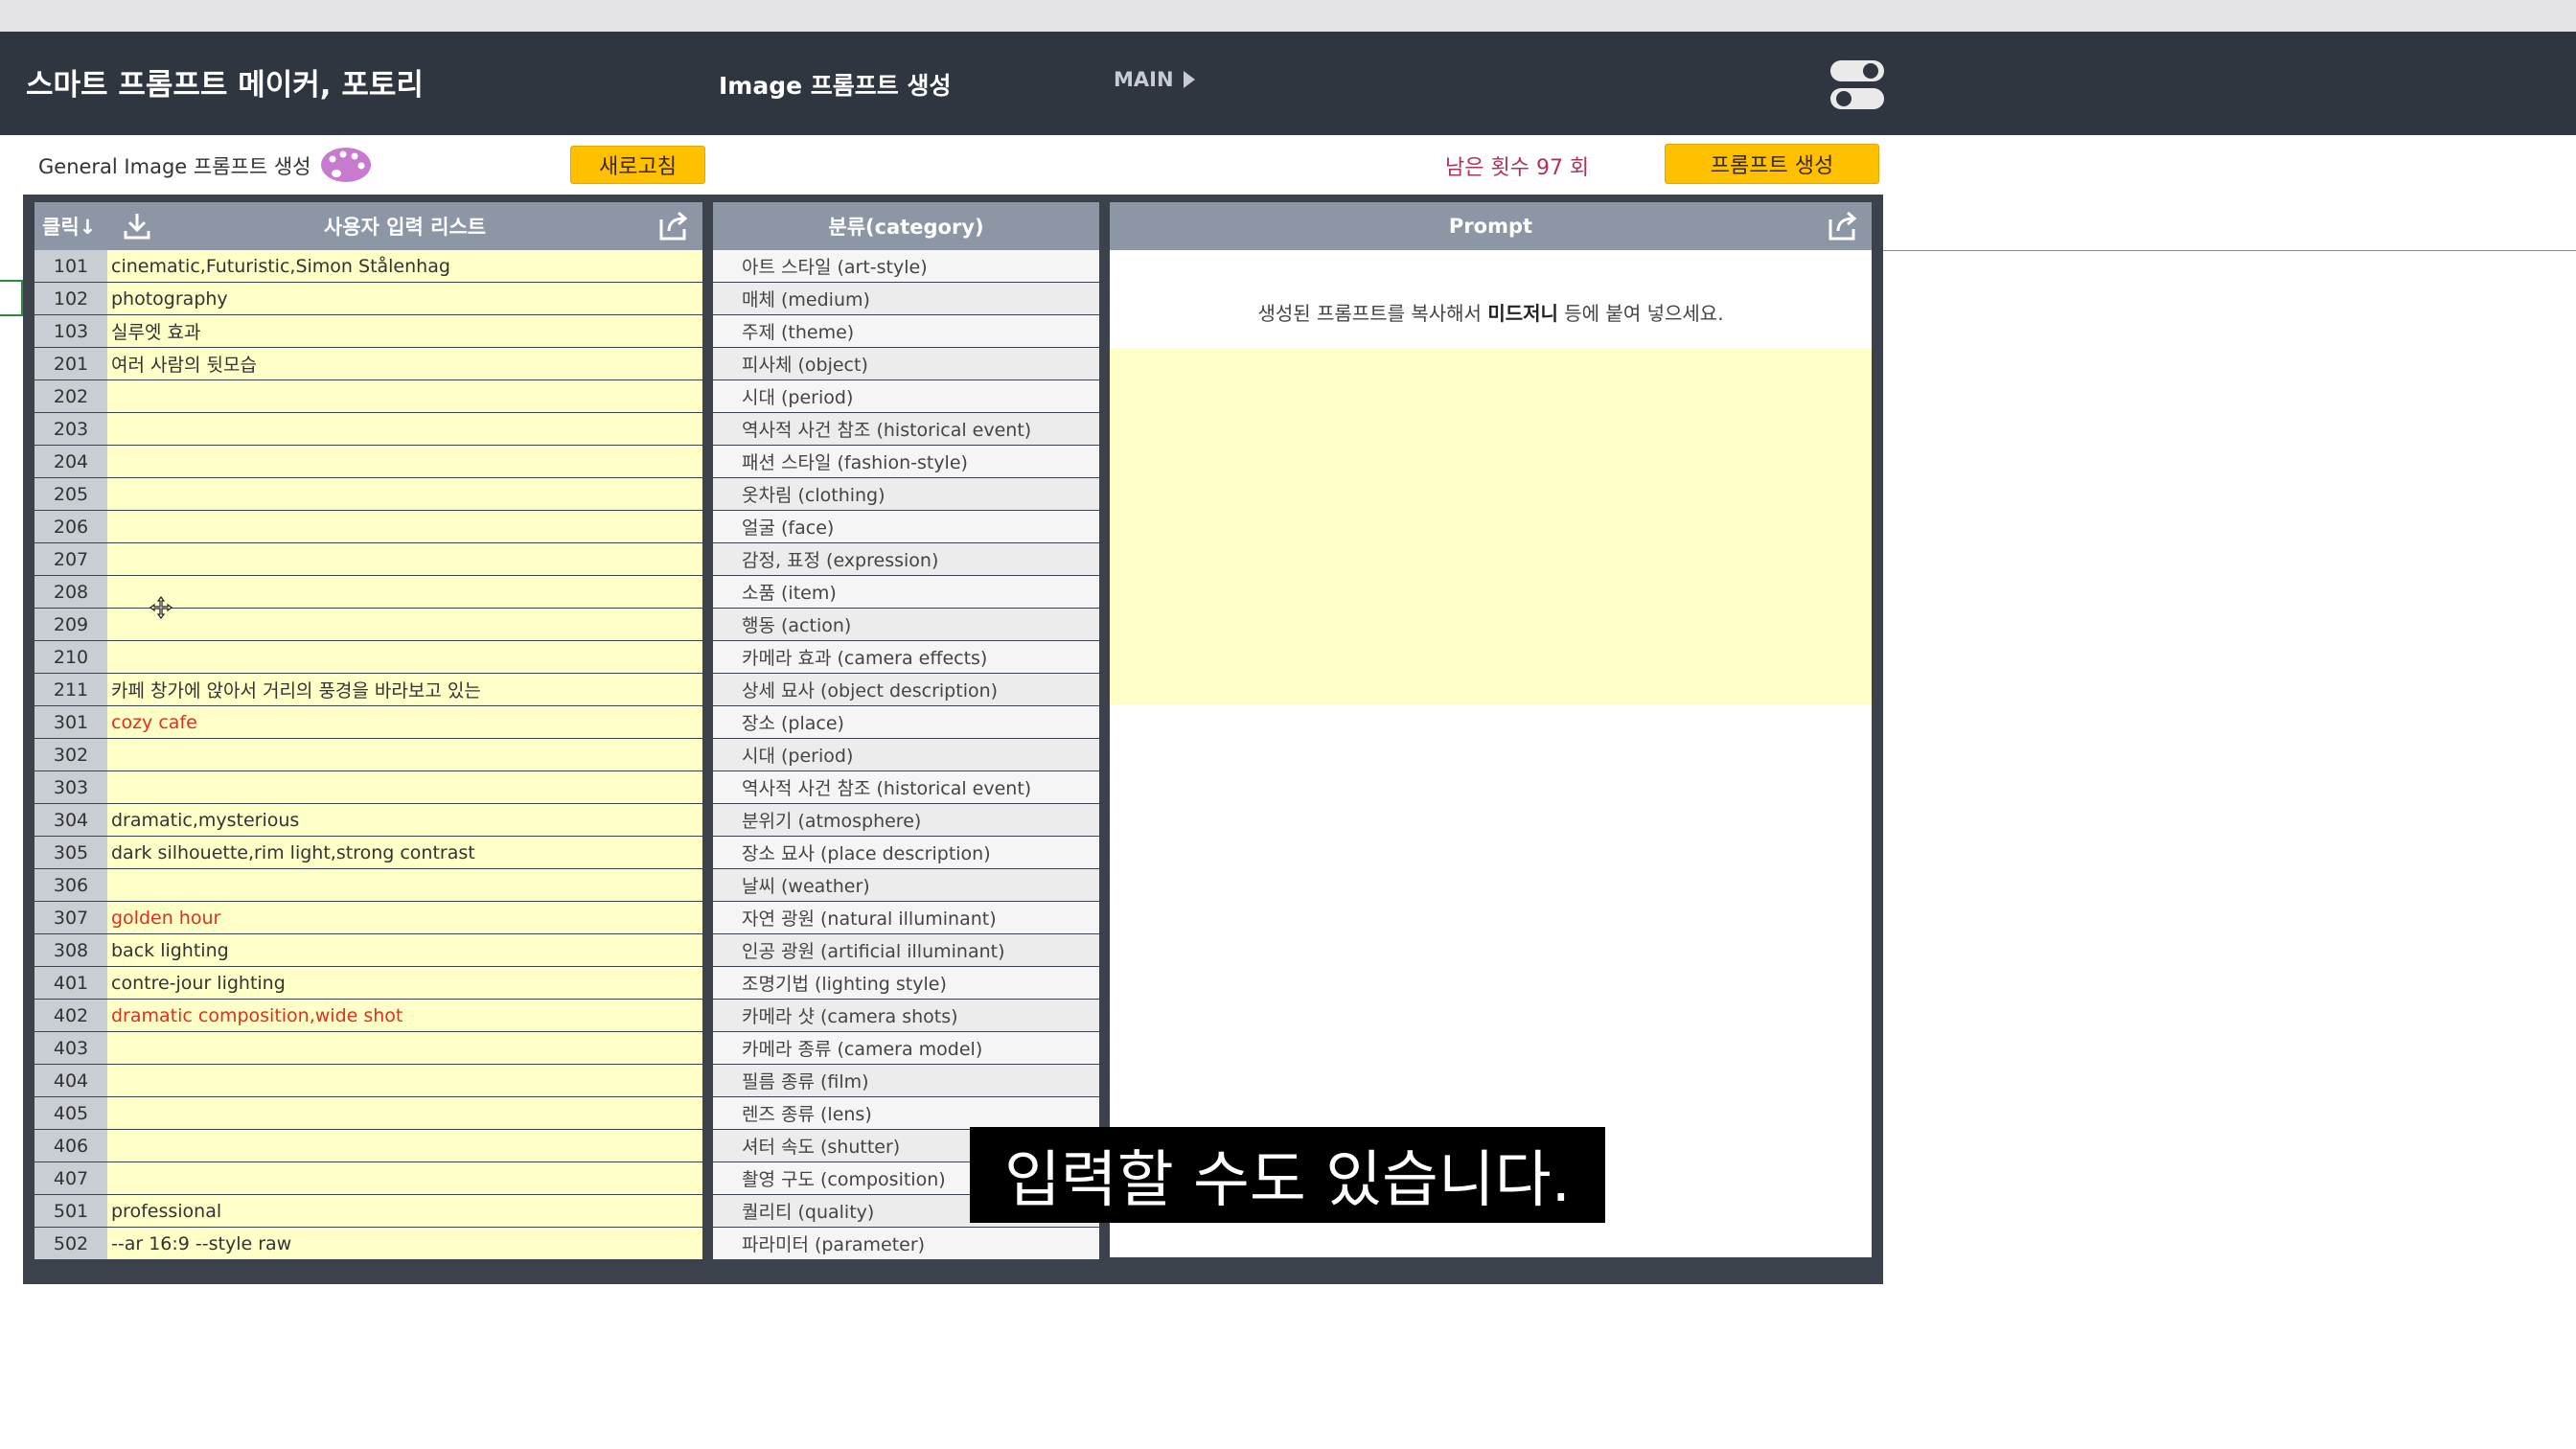 The image size is (2576, 1449). Describe the element at coordinates (404, 266) in the screenshot. I see `input-cell: cinematic,Futuristic,Simon Stålenhag` at that location.